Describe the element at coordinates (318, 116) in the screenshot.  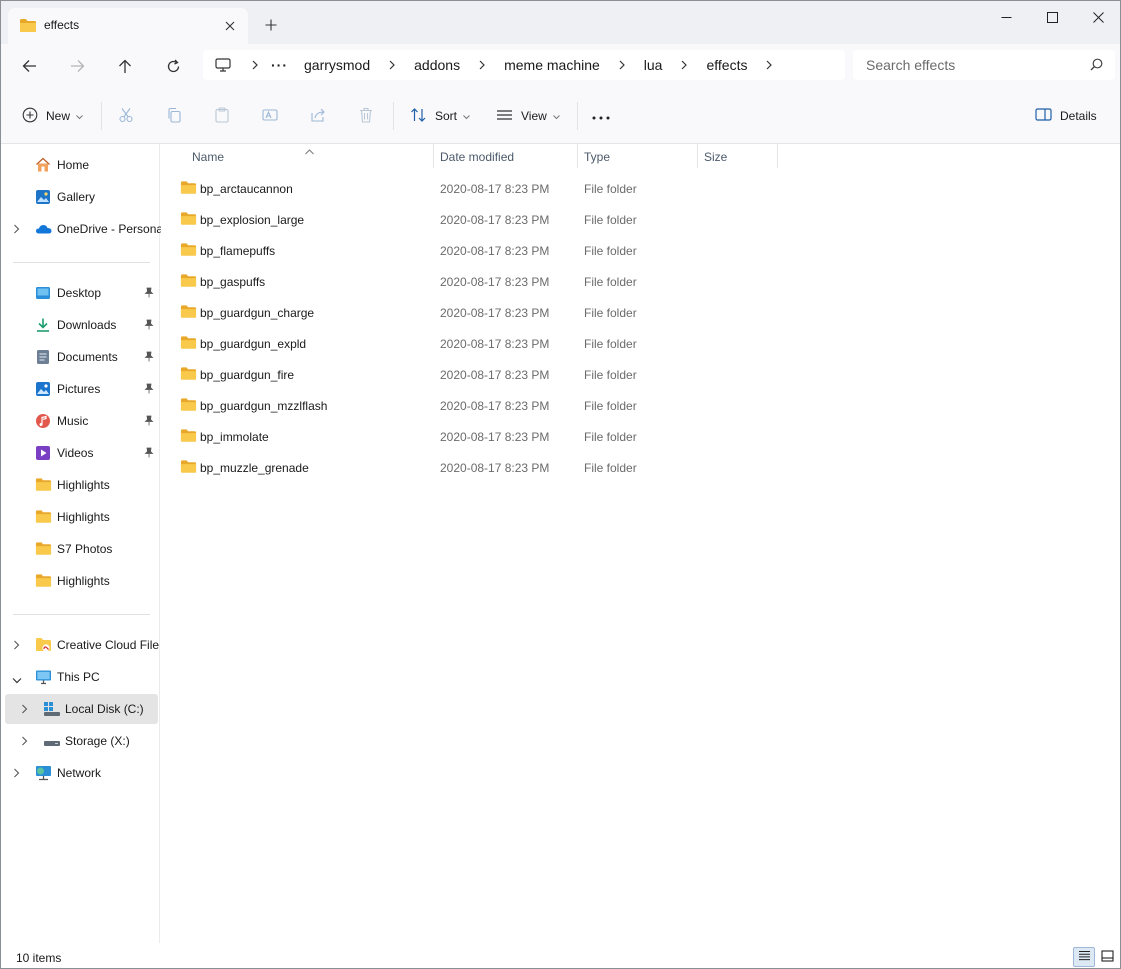
I see `share-button` at that location.